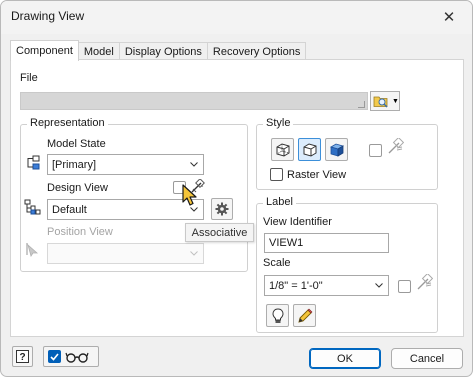 The width and height of the screenshot is (473, 377). Describe the element at coordinates (449, 17) in the screenshot. I see `close-button: ✕` at that location.